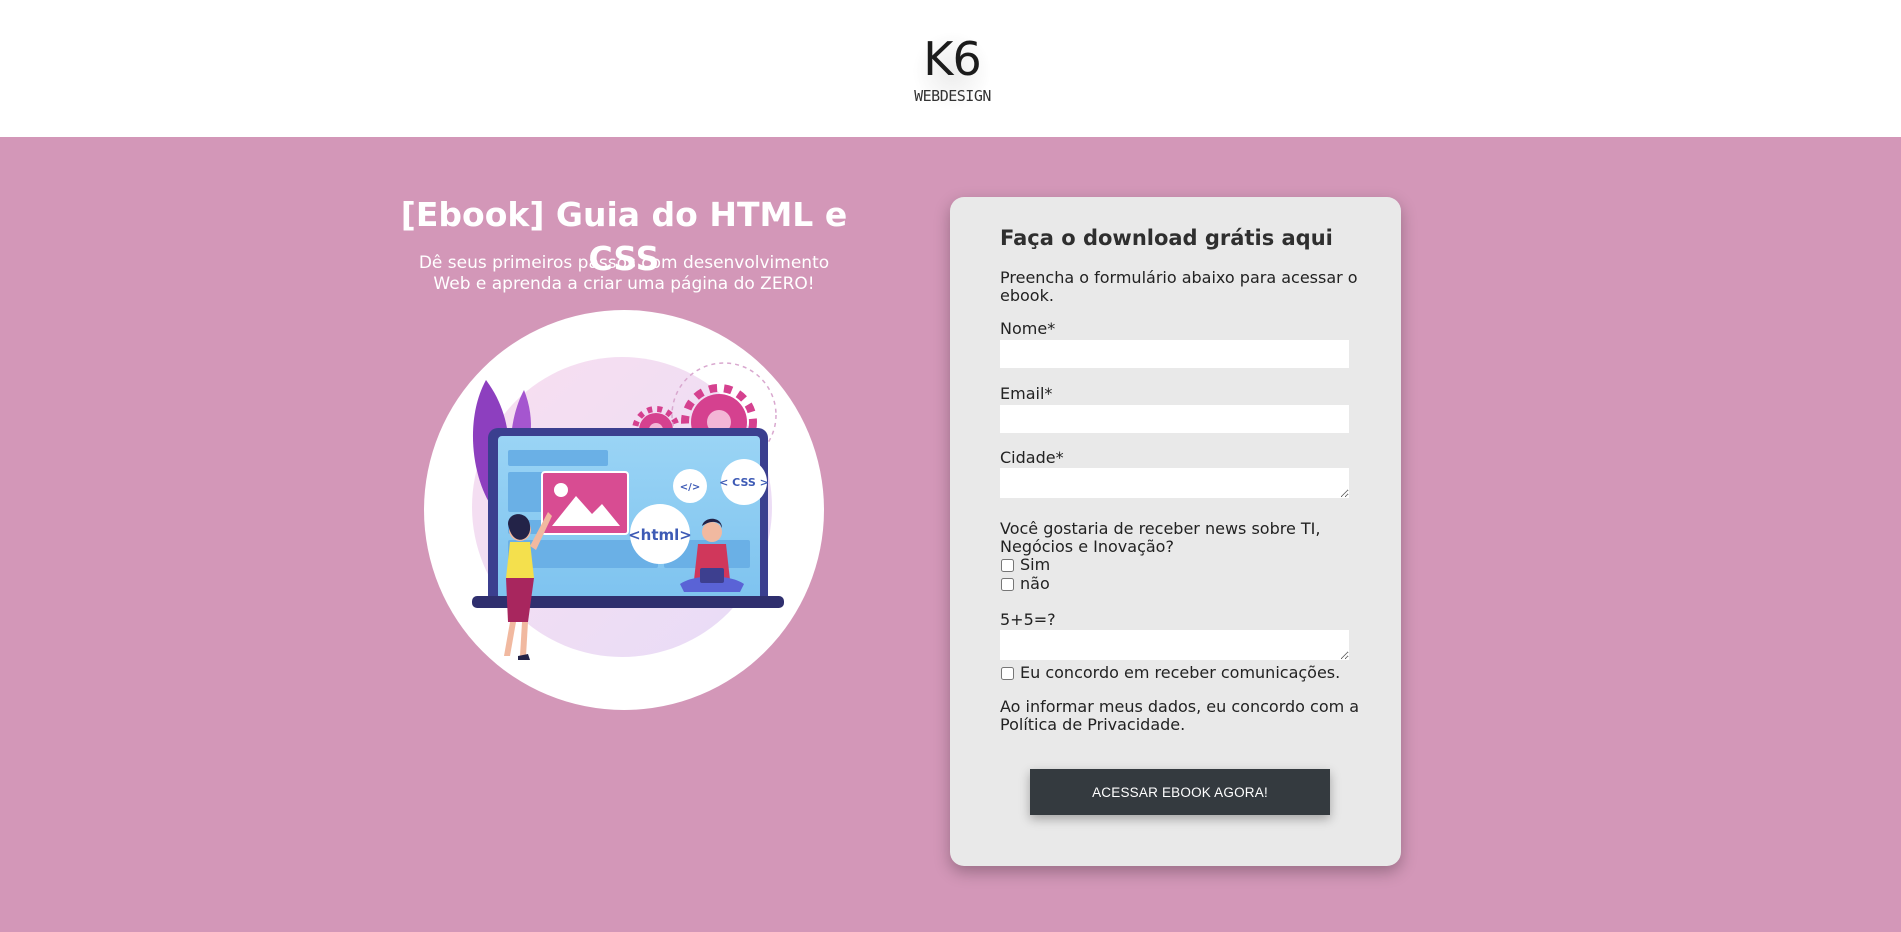  Describe the element at coordinates (660, 535) in the screenshot. I see `html-tag-text: <html>` at that location.